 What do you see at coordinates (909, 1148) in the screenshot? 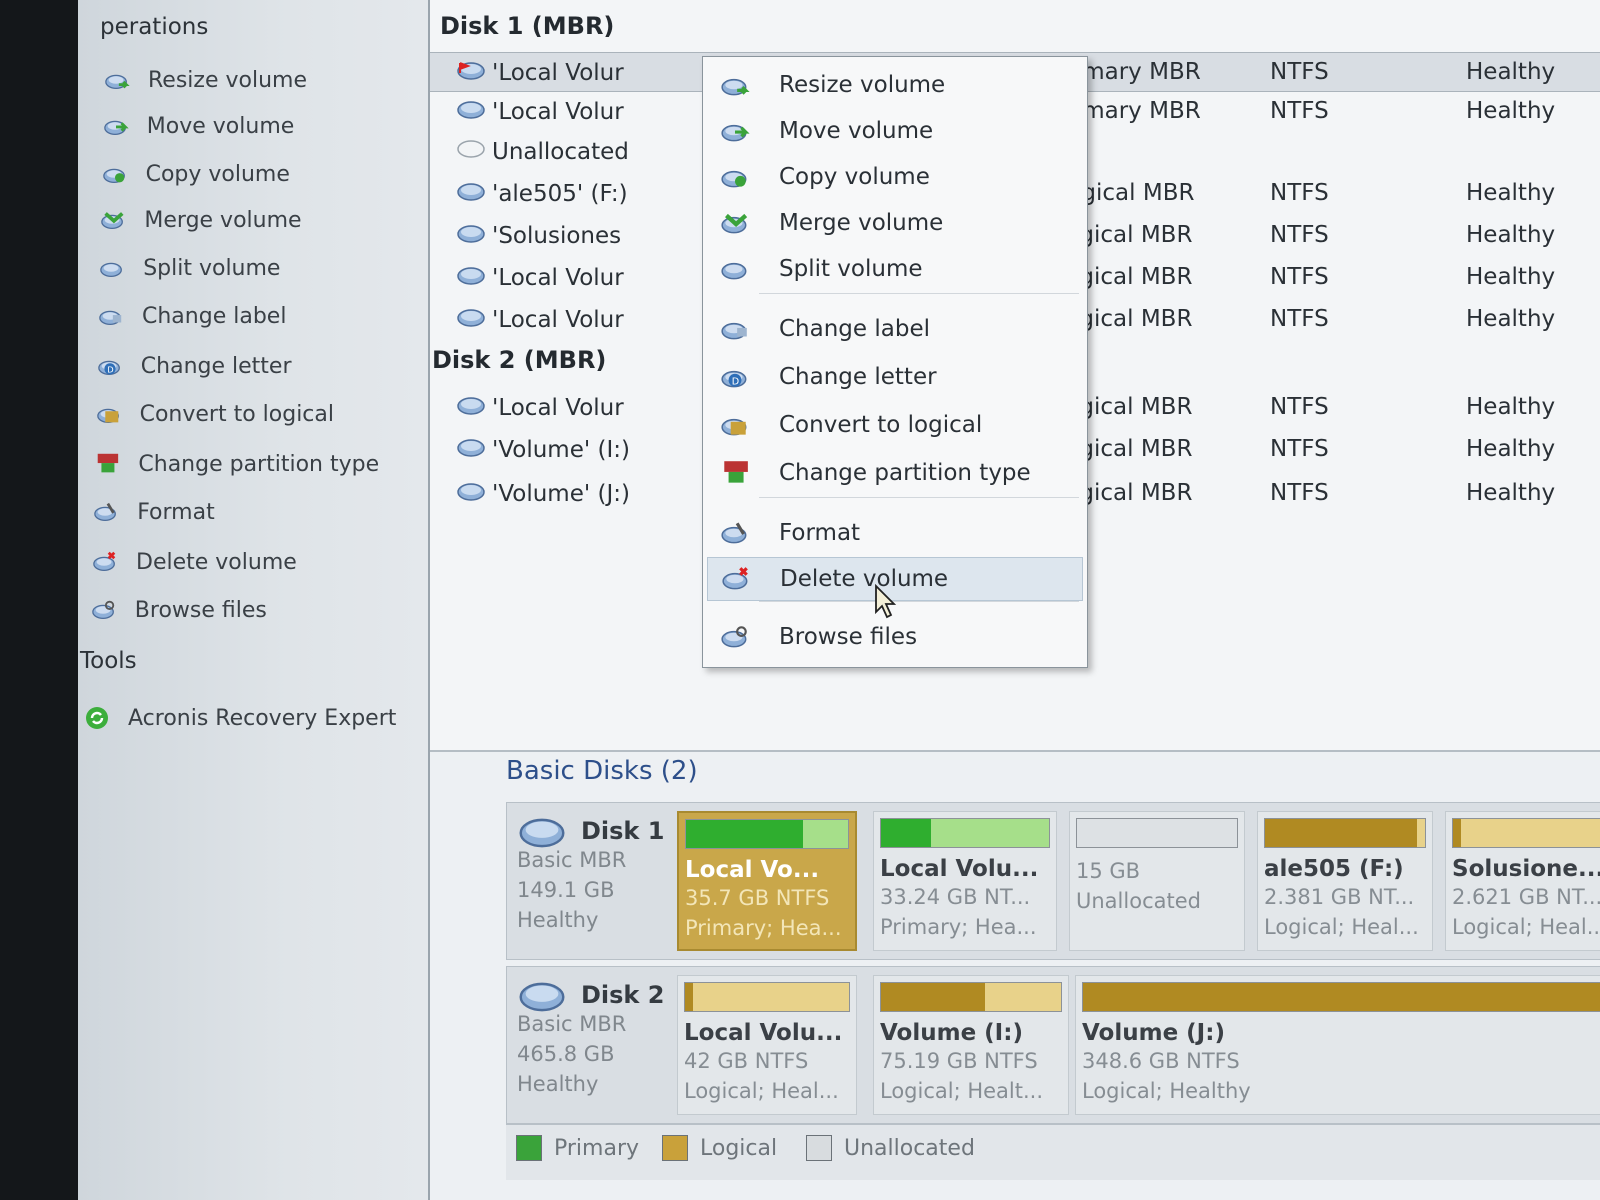
I see `legend-label: Unallocated` at bounding box center [909, 1148].